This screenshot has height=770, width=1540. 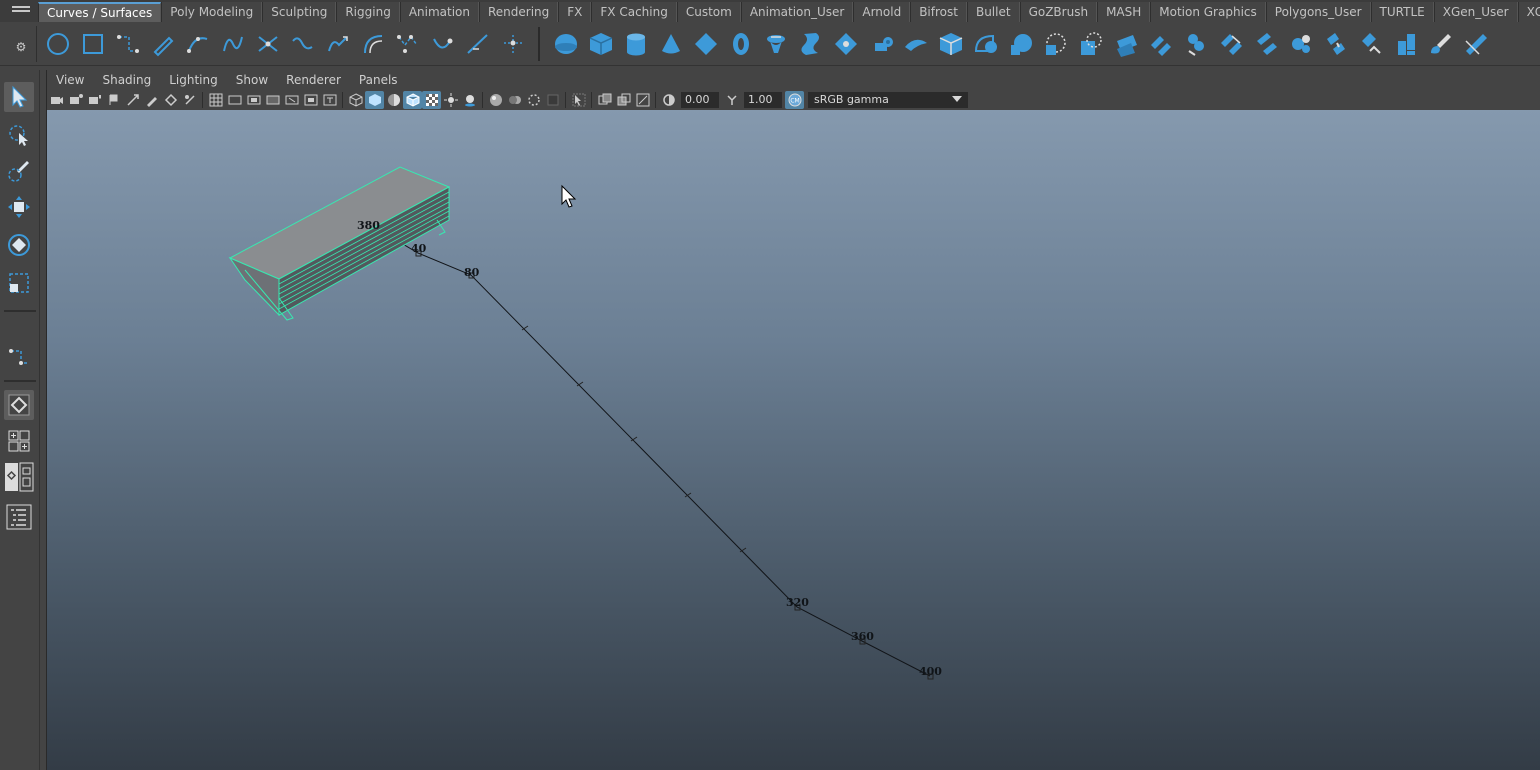 What do you see at coordinates (950, 44) in the screenshot?
I see `boundary-icon` at bounding box center [950, 44].